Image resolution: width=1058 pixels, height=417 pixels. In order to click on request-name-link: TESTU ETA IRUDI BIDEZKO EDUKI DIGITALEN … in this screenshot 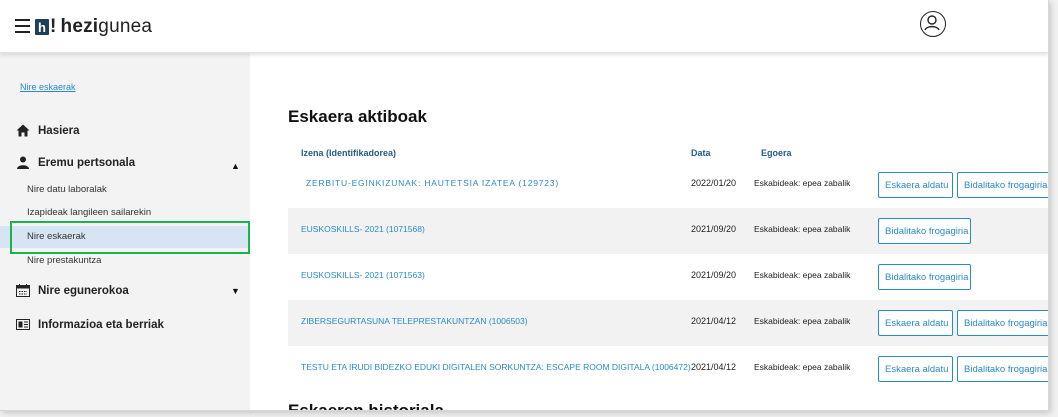, I will do `click(496, 367)`.